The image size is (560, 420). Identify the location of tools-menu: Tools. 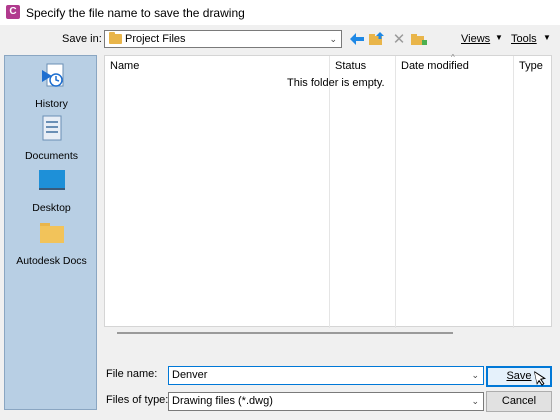
(524, 39).